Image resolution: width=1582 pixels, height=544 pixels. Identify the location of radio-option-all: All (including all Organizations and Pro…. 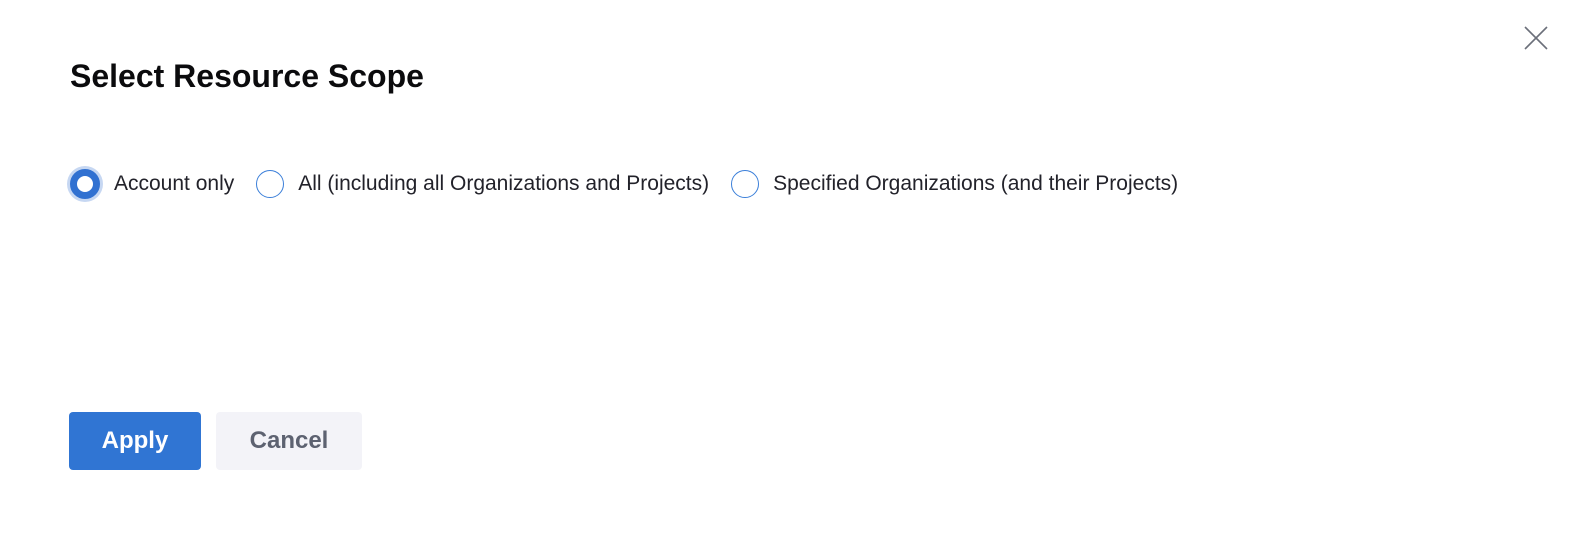
(482, 184).